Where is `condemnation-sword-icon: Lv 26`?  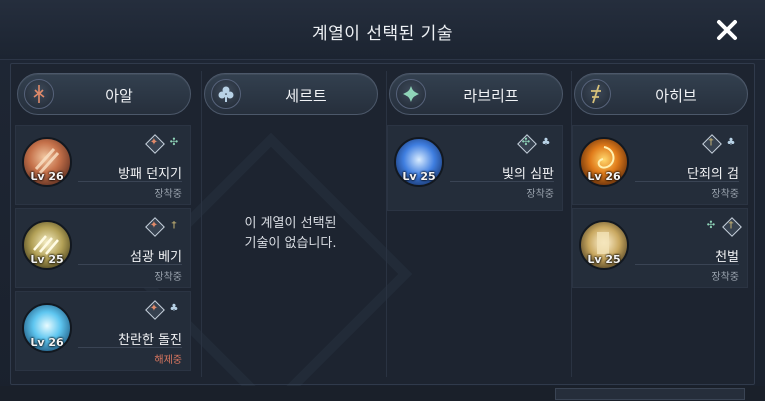
condemnation-sword-icon: Lv 26 is located at coordinates (604, 162).